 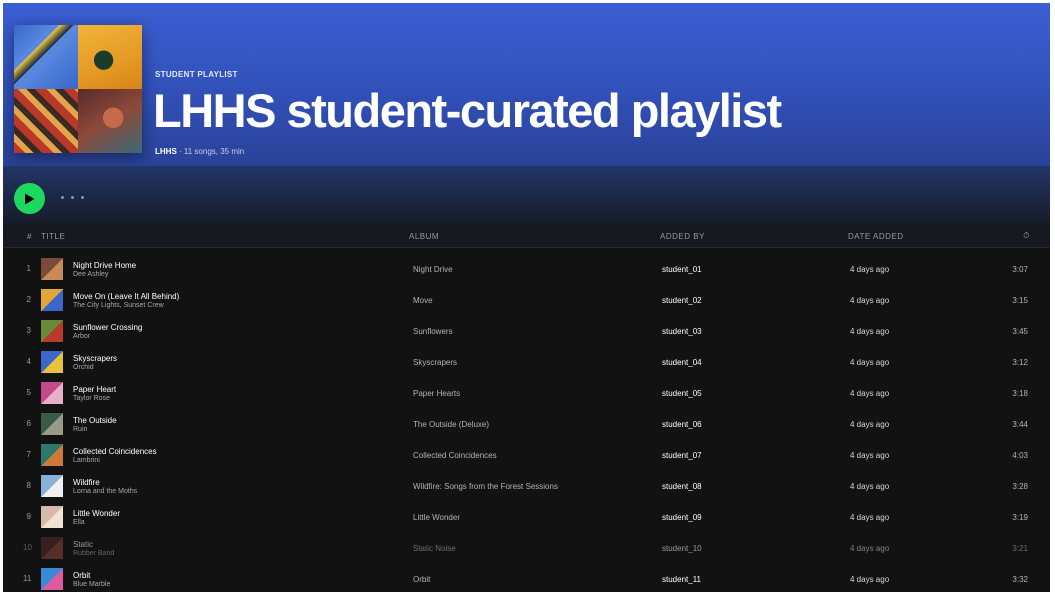 What do you see at coordinates (682, 331) in the screenshot?
I see `track-added-by: student_03` at bounding box center [682, 331].